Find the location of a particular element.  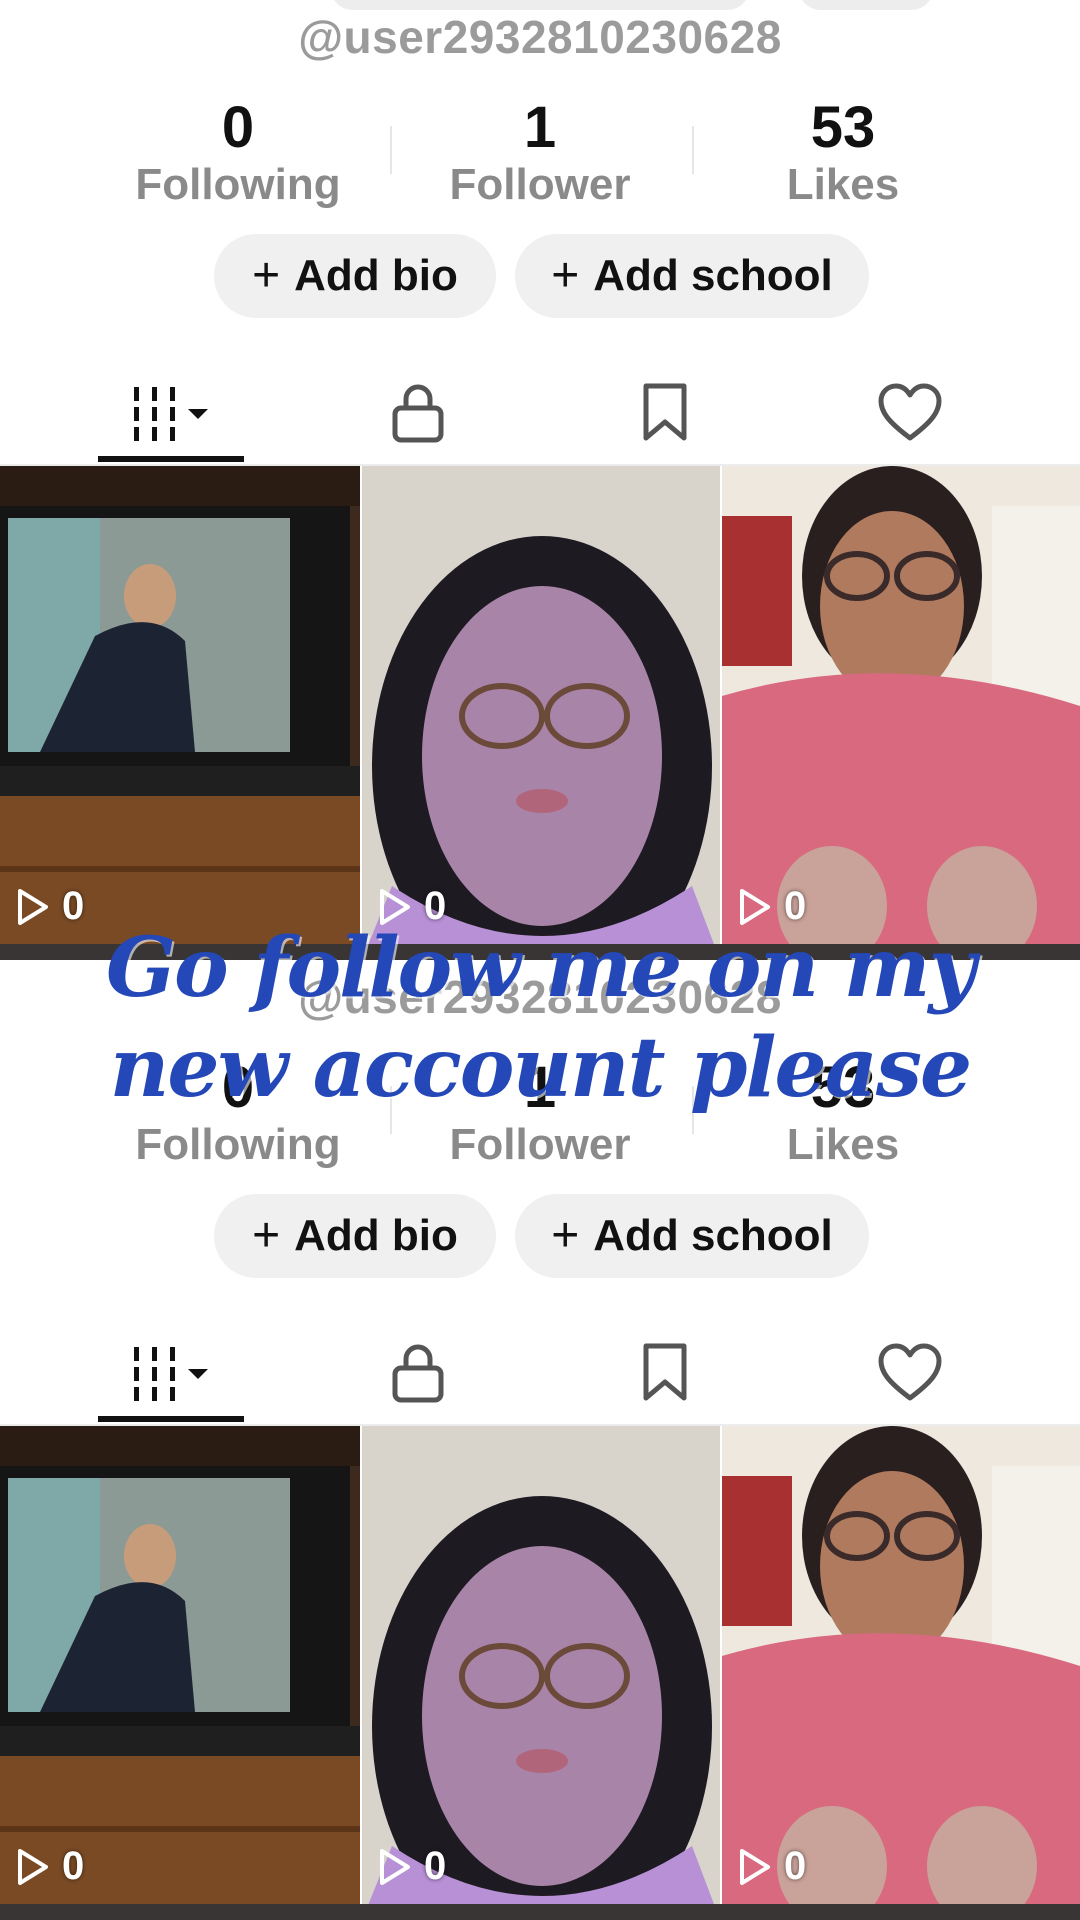

edit-profile-button is located at coordinates (540, 5).